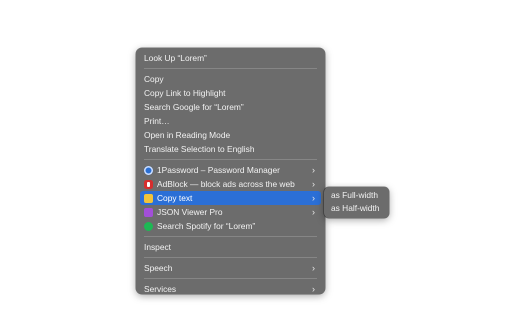 The height and width of the screenshot is (320, 512). Describe the element at coordinates (230, 93) in the screenshot. I see `menu-item-copy-link: Copy Link to Highlight` at that location.